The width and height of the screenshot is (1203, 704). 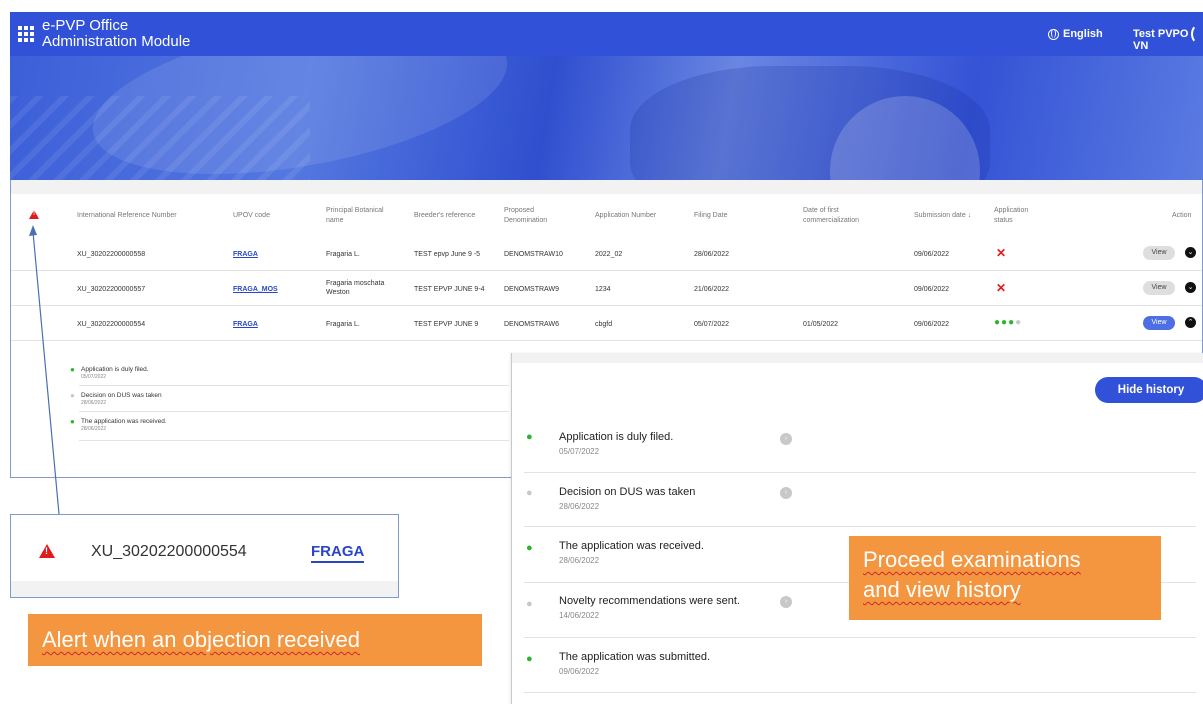 I want to click on cell-appno: 1234, so click(x=603, y=289).